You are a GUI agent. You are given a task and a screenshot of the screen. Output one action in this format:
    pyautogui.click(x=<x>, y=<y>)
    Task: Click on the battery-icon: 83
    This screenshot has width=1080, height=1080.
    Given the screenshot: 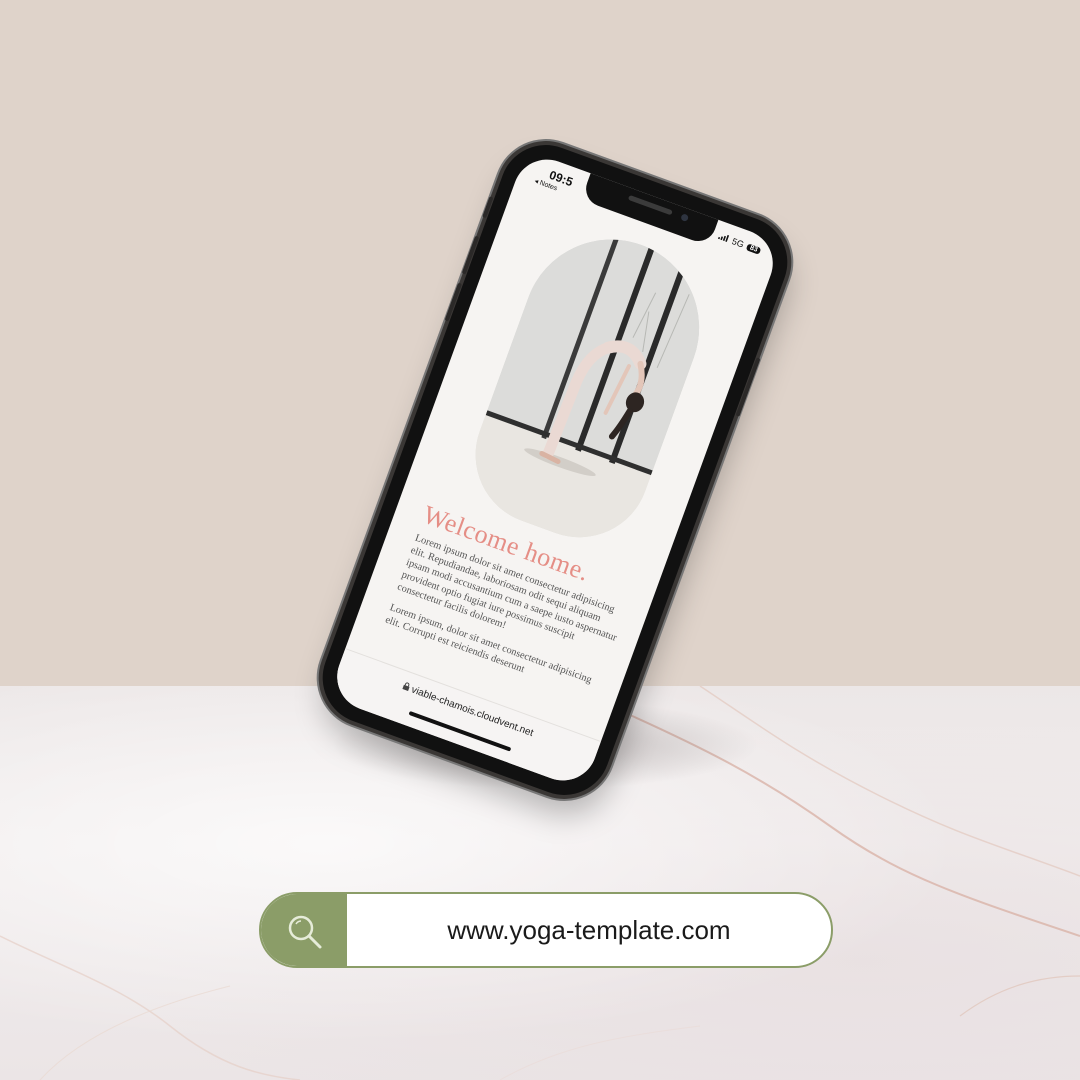 What is the action you would take?
    pyautogui.click(x=754, y=248)
    